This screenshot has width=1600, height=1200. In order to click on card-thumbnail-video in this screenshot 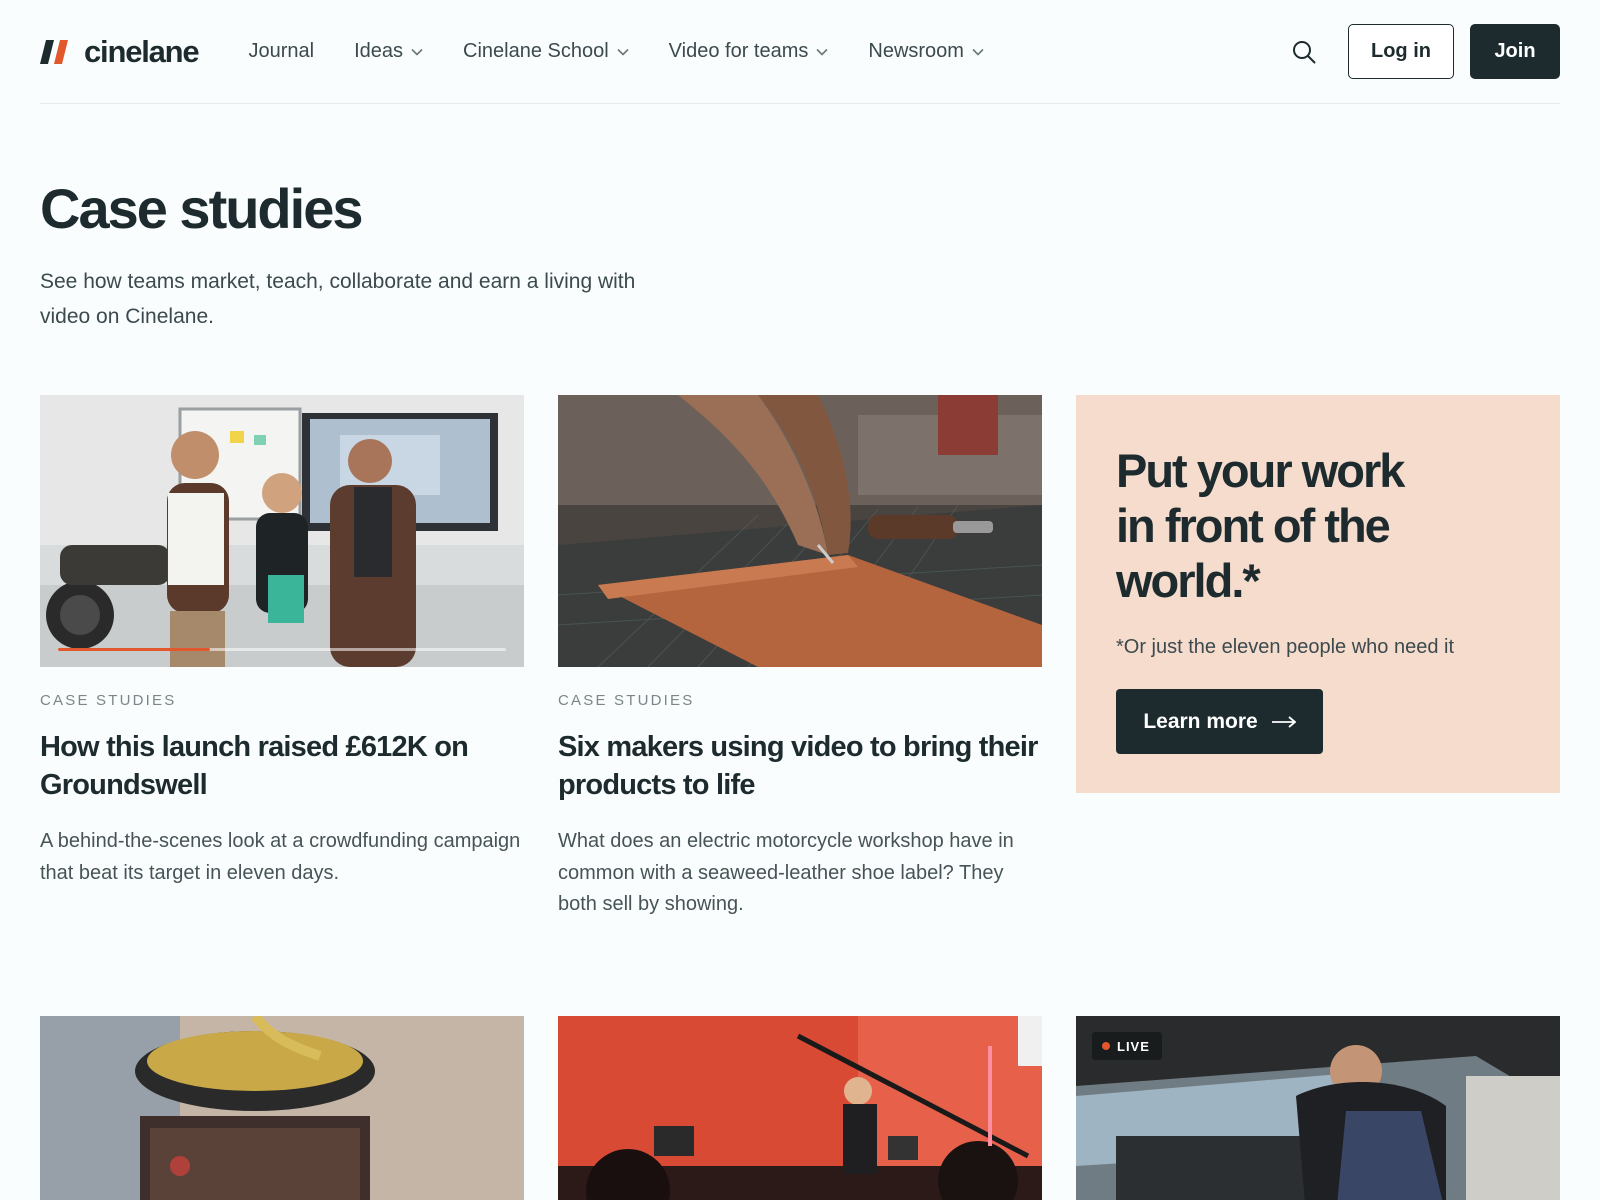, I will do `click(282, 531)`.